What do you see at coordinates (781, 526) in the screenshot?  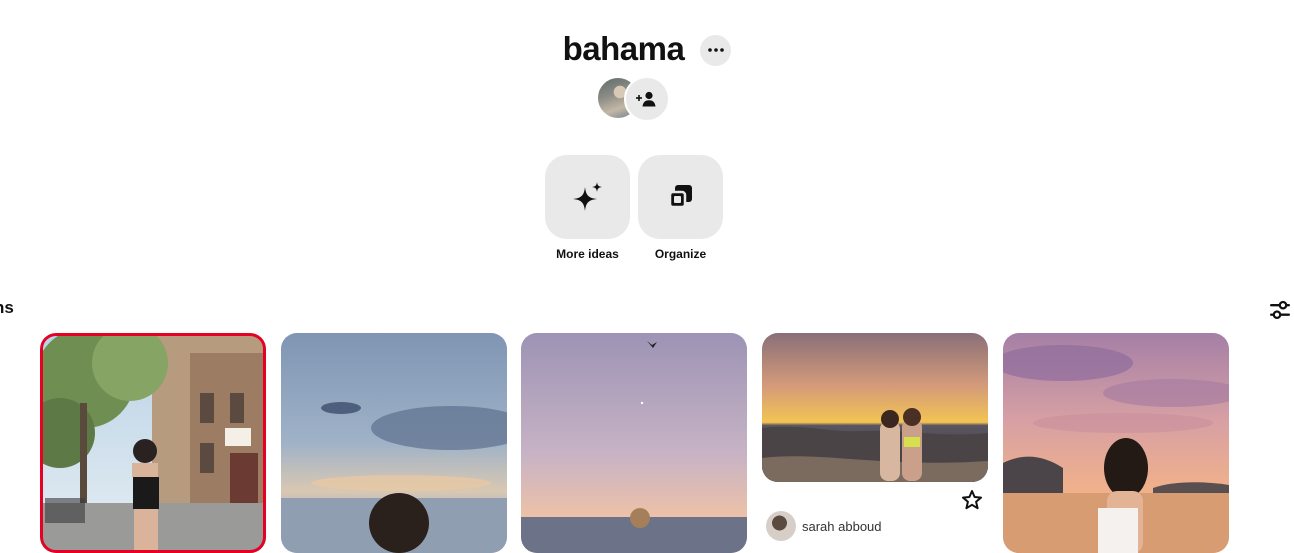 I see `avatar` at bounding box center [781, 526].